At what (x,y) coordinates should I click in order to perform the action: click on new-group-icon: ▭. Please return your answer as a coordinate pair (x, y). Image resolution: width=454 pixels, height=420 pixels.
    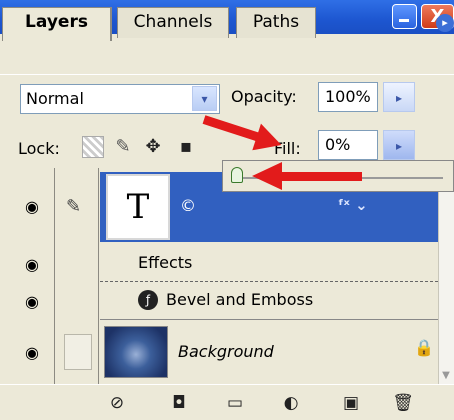
    Looking at the image, I should click on (235, 403).